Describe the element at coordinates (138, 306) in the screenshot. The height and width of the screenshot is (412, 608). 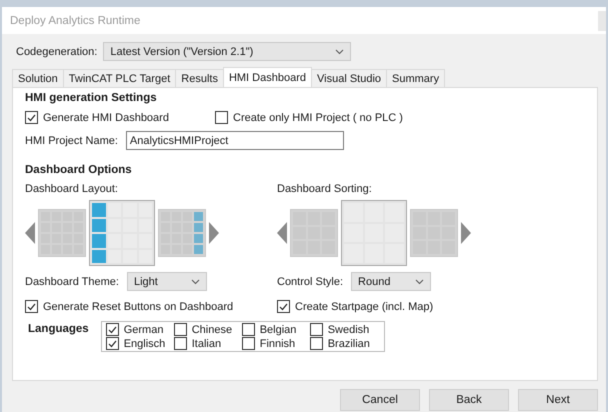
I see `checkbox-label: Generate Reset Buttons on Dashboard` at that location.